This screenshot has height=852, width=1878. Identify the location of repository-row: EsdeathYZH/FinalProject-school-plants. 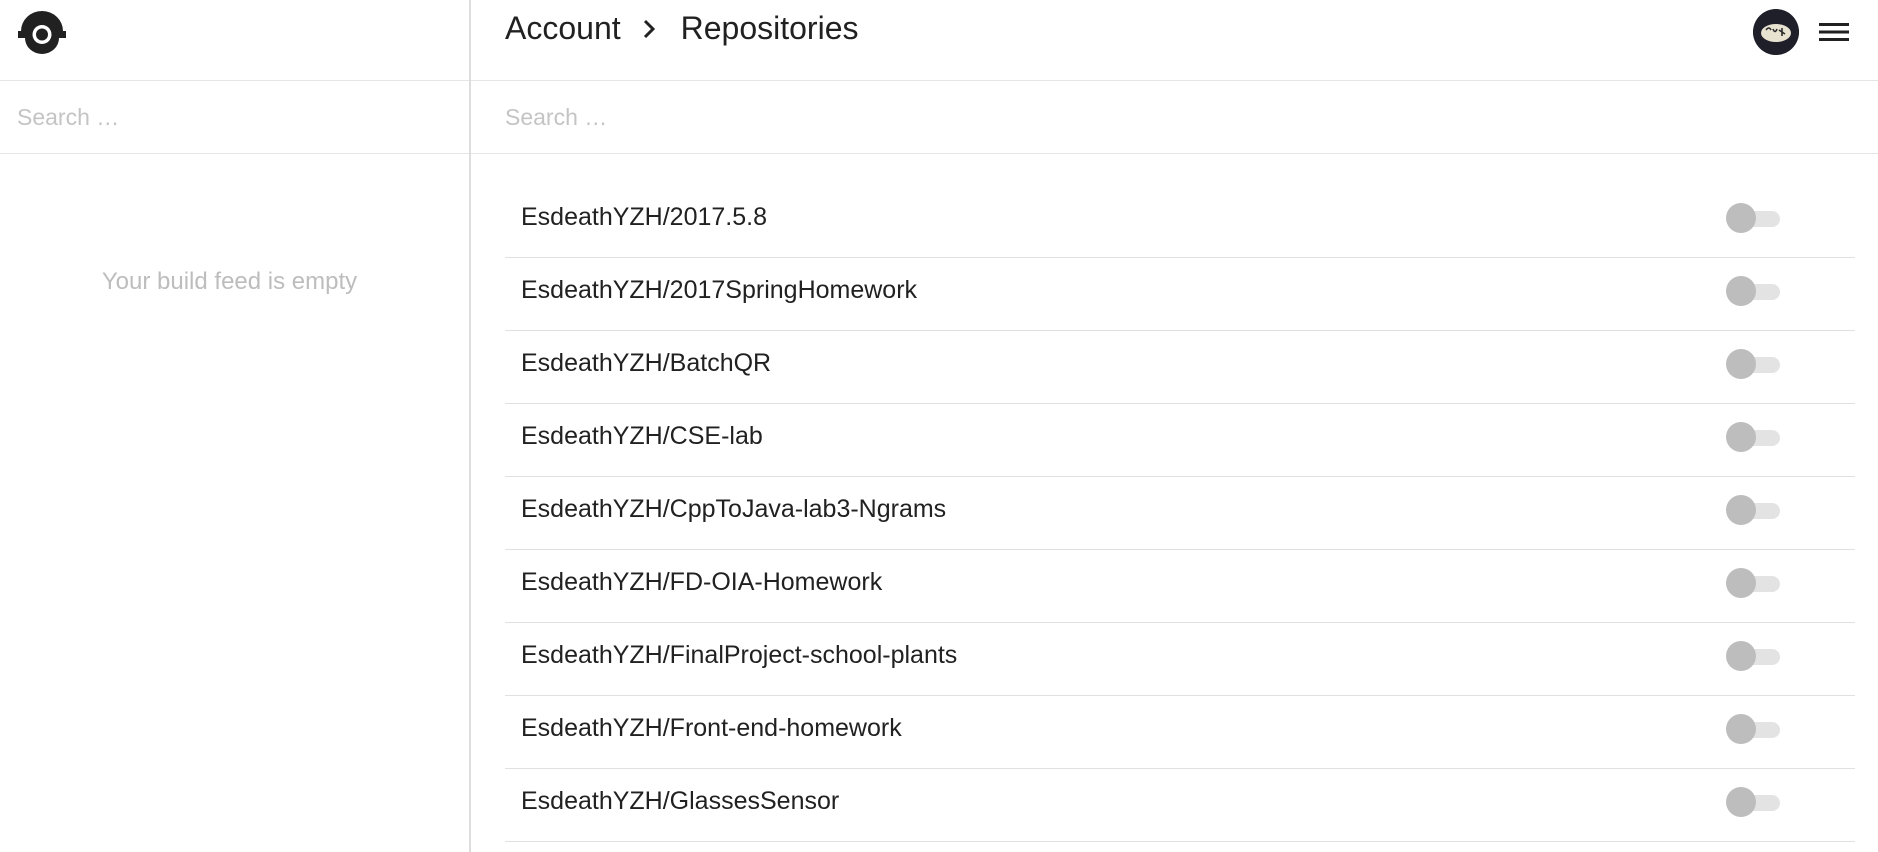
(1180, 659).